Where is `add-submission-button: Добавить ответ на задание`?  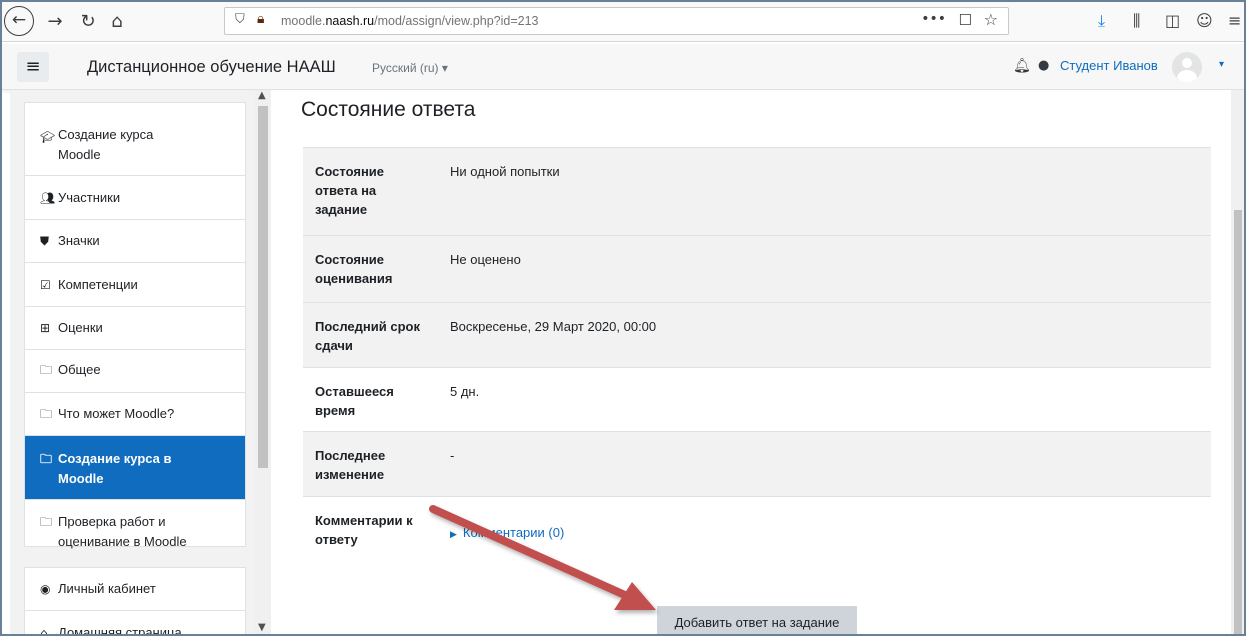 add-submission-button: Добавить ответ на задание is located at coordinates (757, 620).